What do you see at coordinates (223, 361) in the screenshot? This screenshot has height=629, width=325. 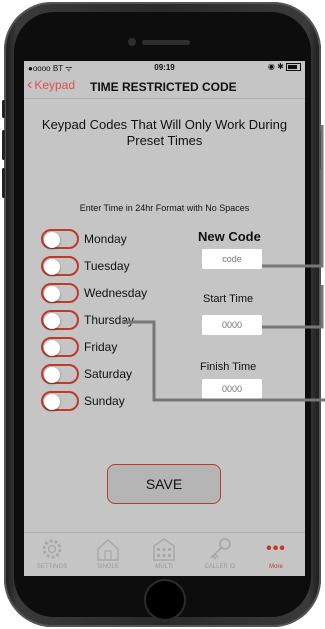 I see `finish-time-connector-line` at bounding box center [223, 361].